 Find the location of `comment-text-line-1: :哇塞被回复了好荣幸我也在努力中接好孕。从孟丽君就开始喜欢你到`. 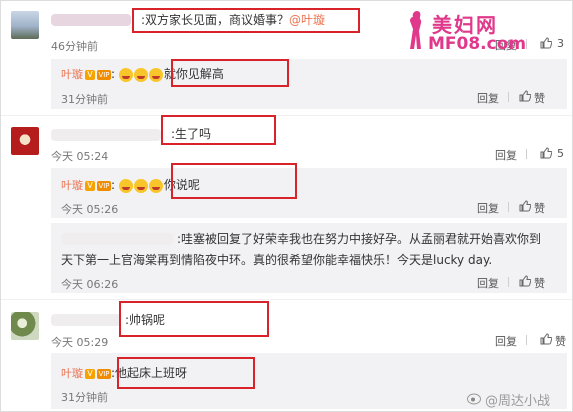

comment-text-line-1: :哇塞被回复了好荣幸我也在努力中接好孕。从孟丽君就开始喜欢你到 is located at coordinates (359, 239).